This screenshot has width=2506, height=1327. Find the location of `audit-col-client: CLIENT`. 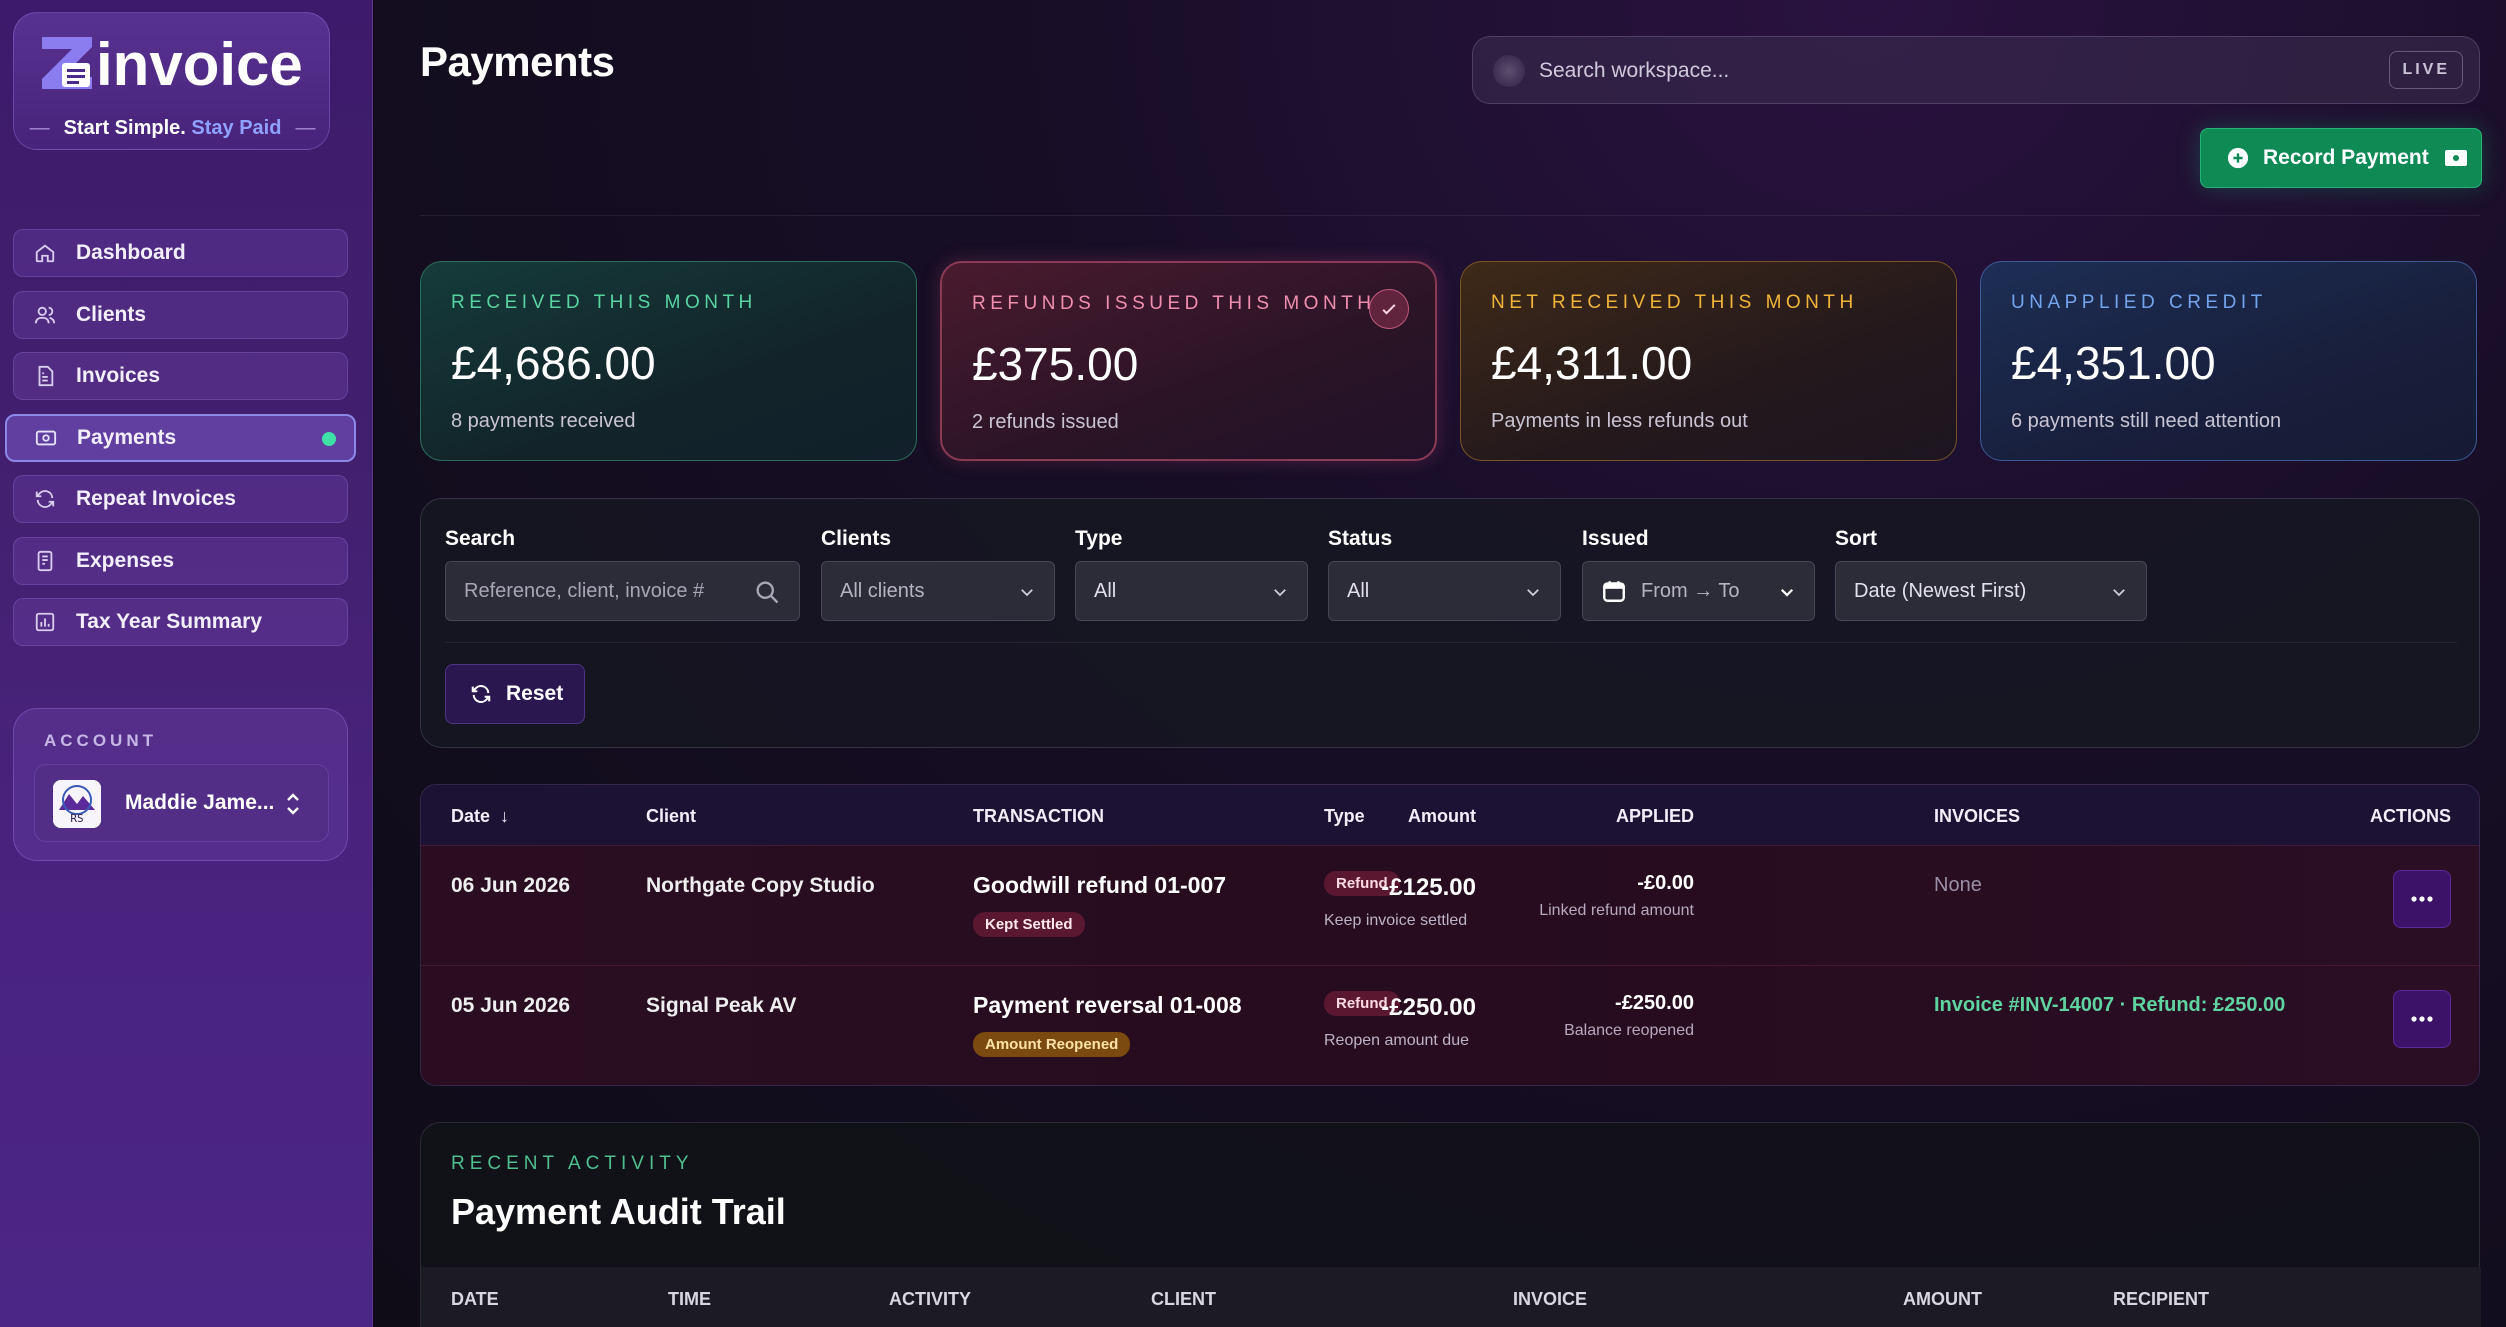

audit-col-client: CLIENT is located at coordinates (1183, 1299).